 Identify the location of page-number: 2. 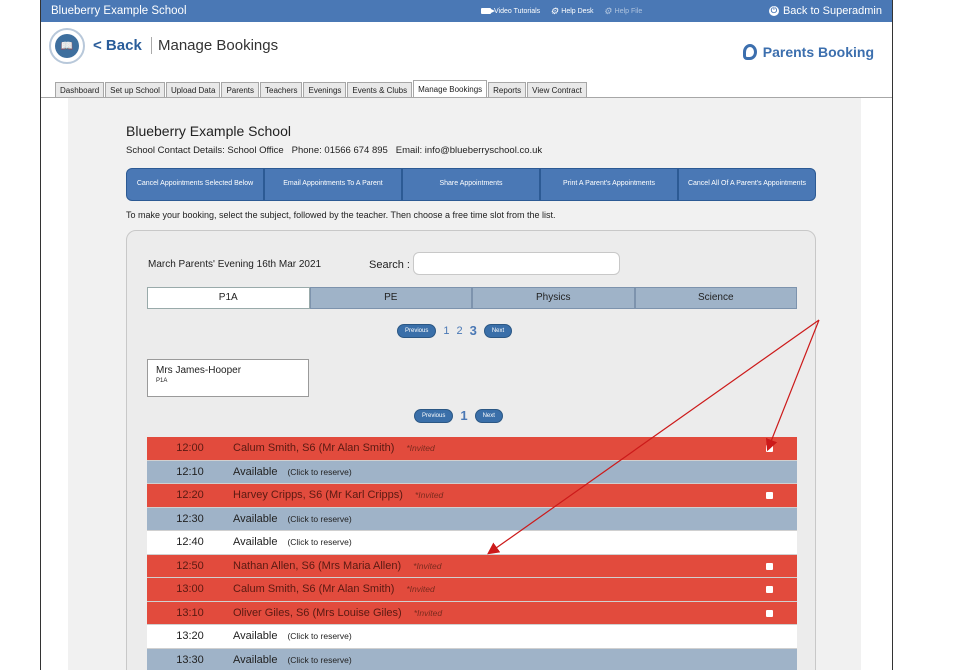
(459, 331).